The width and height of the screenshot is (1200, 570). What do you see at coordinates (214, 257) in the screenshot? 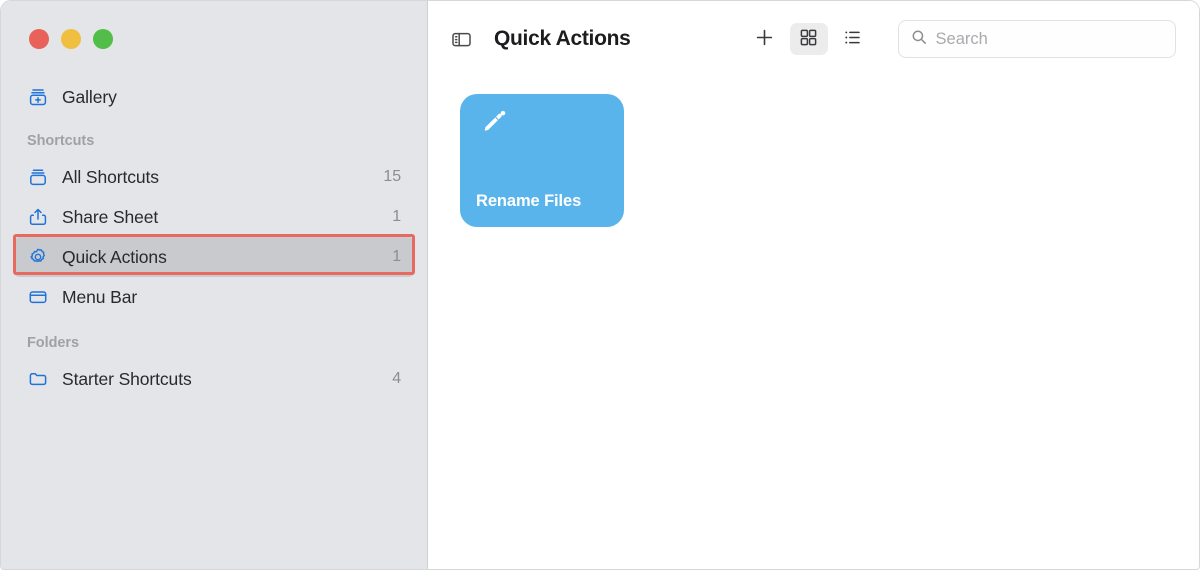
I see `sidebar-item-quick-actions: Quick Actions 1` at bounding box center [214, 257].